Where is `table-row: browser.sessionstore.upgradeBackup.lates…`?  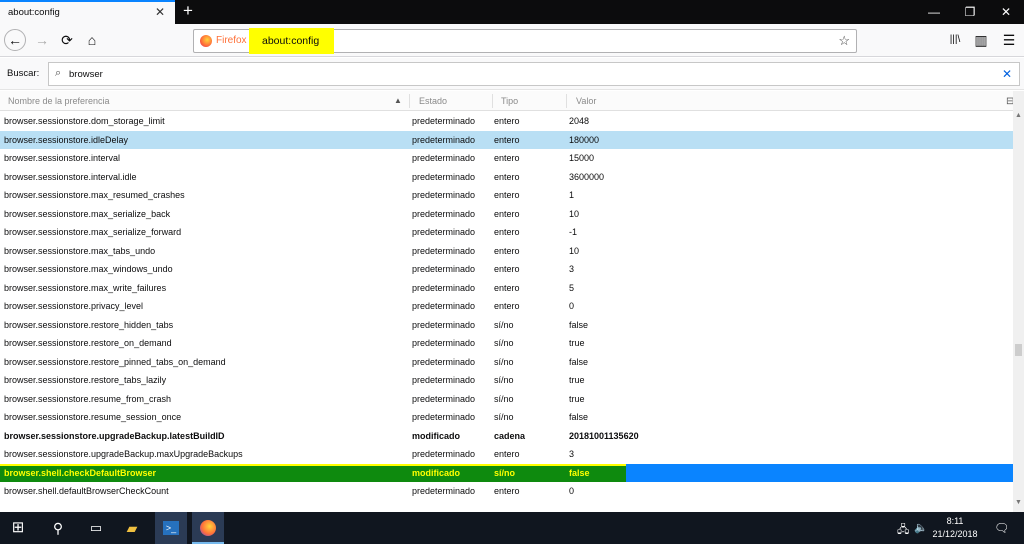
table-row: browser.sessionstore.upgradeBackup.lates… is located at coordinates (506, 436).